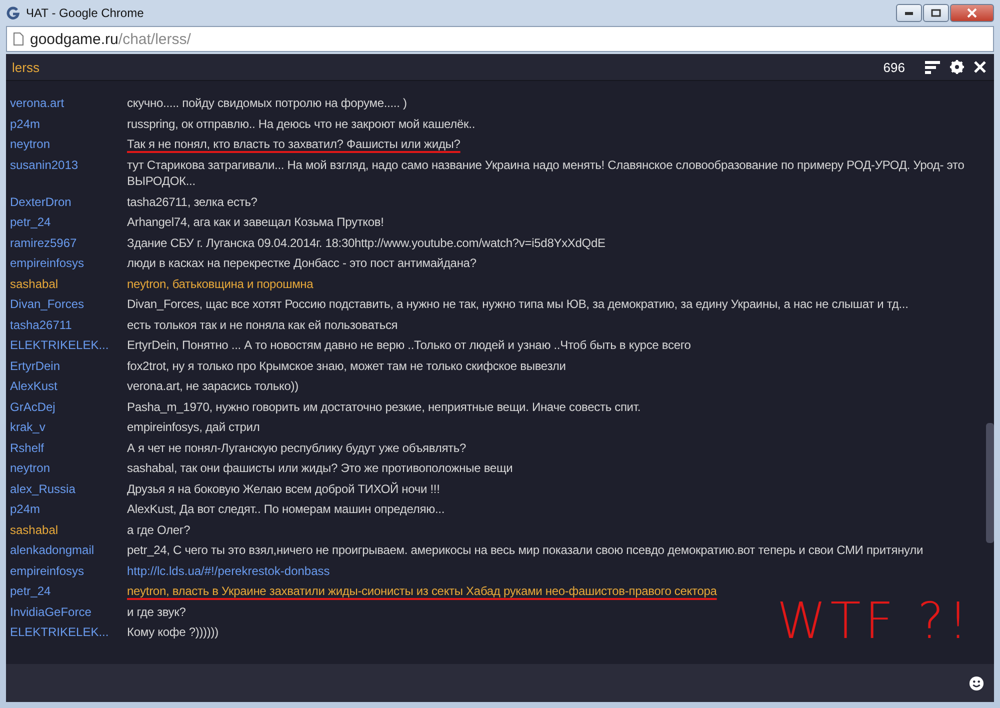 The width and height of the screenshot is (1000, 708). Describe the element at coordinates (66, 304) in the screenshot. I see `username: Divan_Forces` at that location.